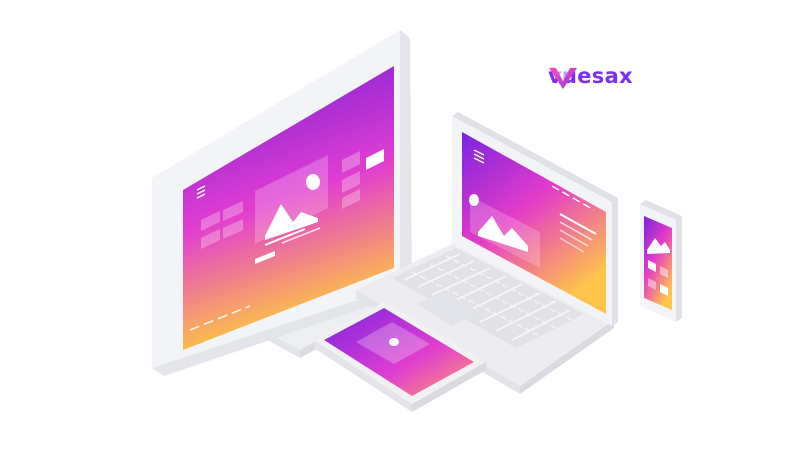 The width and height of the screenshot is (787, 455). What do you see at coordinates (661, 261) in the screenshot?
I see `smartphone` at bounding box center [661, 261].